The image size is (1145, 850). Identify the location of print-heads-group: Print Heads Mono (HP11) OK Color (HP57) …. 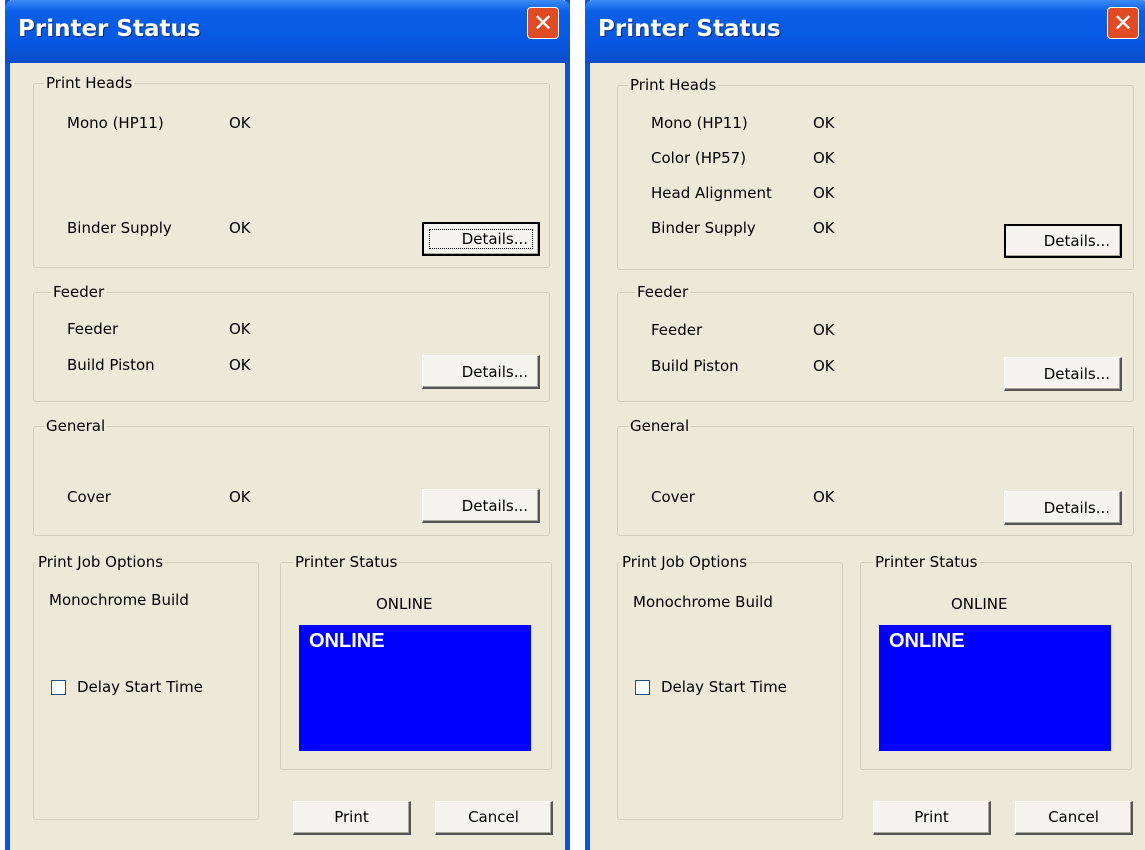
(875, 173).